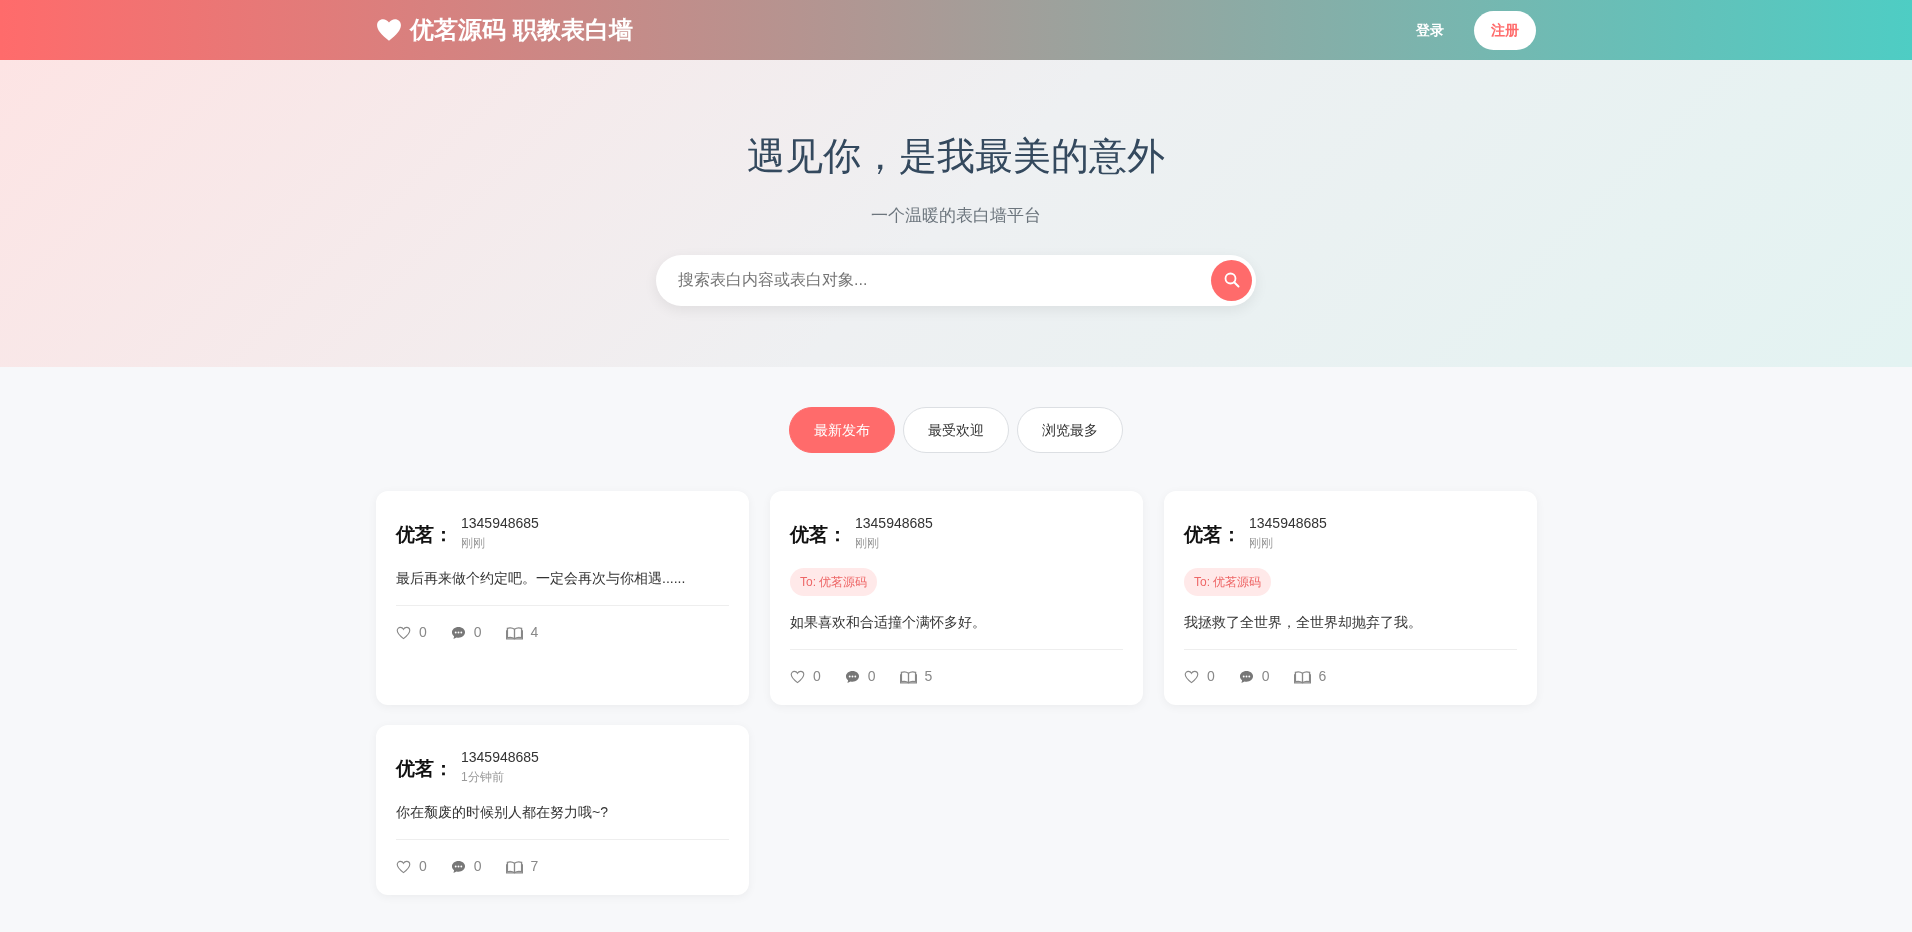 The width and height of the screenshot is (1912, 932). Describe the element at coordinates (956, 215) in the screenshot. I see `hero-subtitle: 一个温暖的表白墙平台` at that location.